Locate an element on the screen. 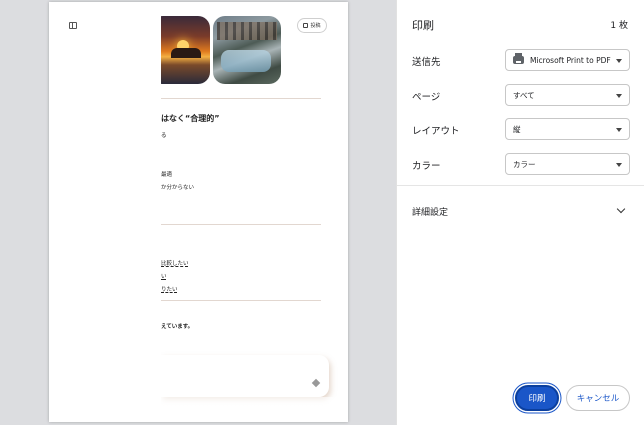  destination-select: Microsoft Print to PDF is located at coordinates (567, 60).